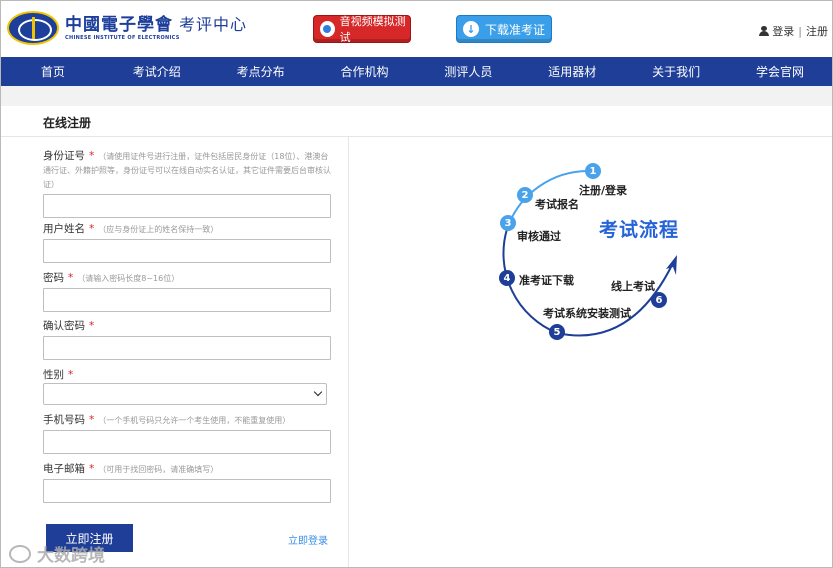 The width and height of the screenshot is (833, 568). I want to click on nav-item-exam-intro: 考试介绍, so click(157, 71).